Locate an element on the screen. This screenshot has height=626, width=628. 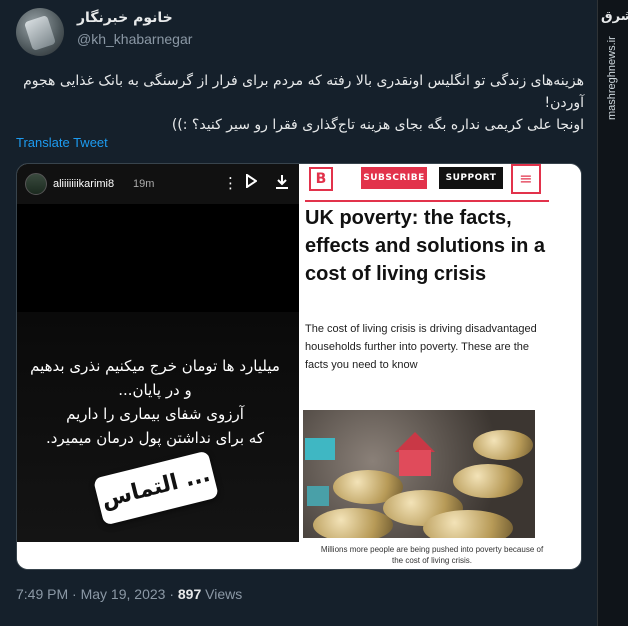
watermark-logo: مشرق is located at coordinates (614, 16).